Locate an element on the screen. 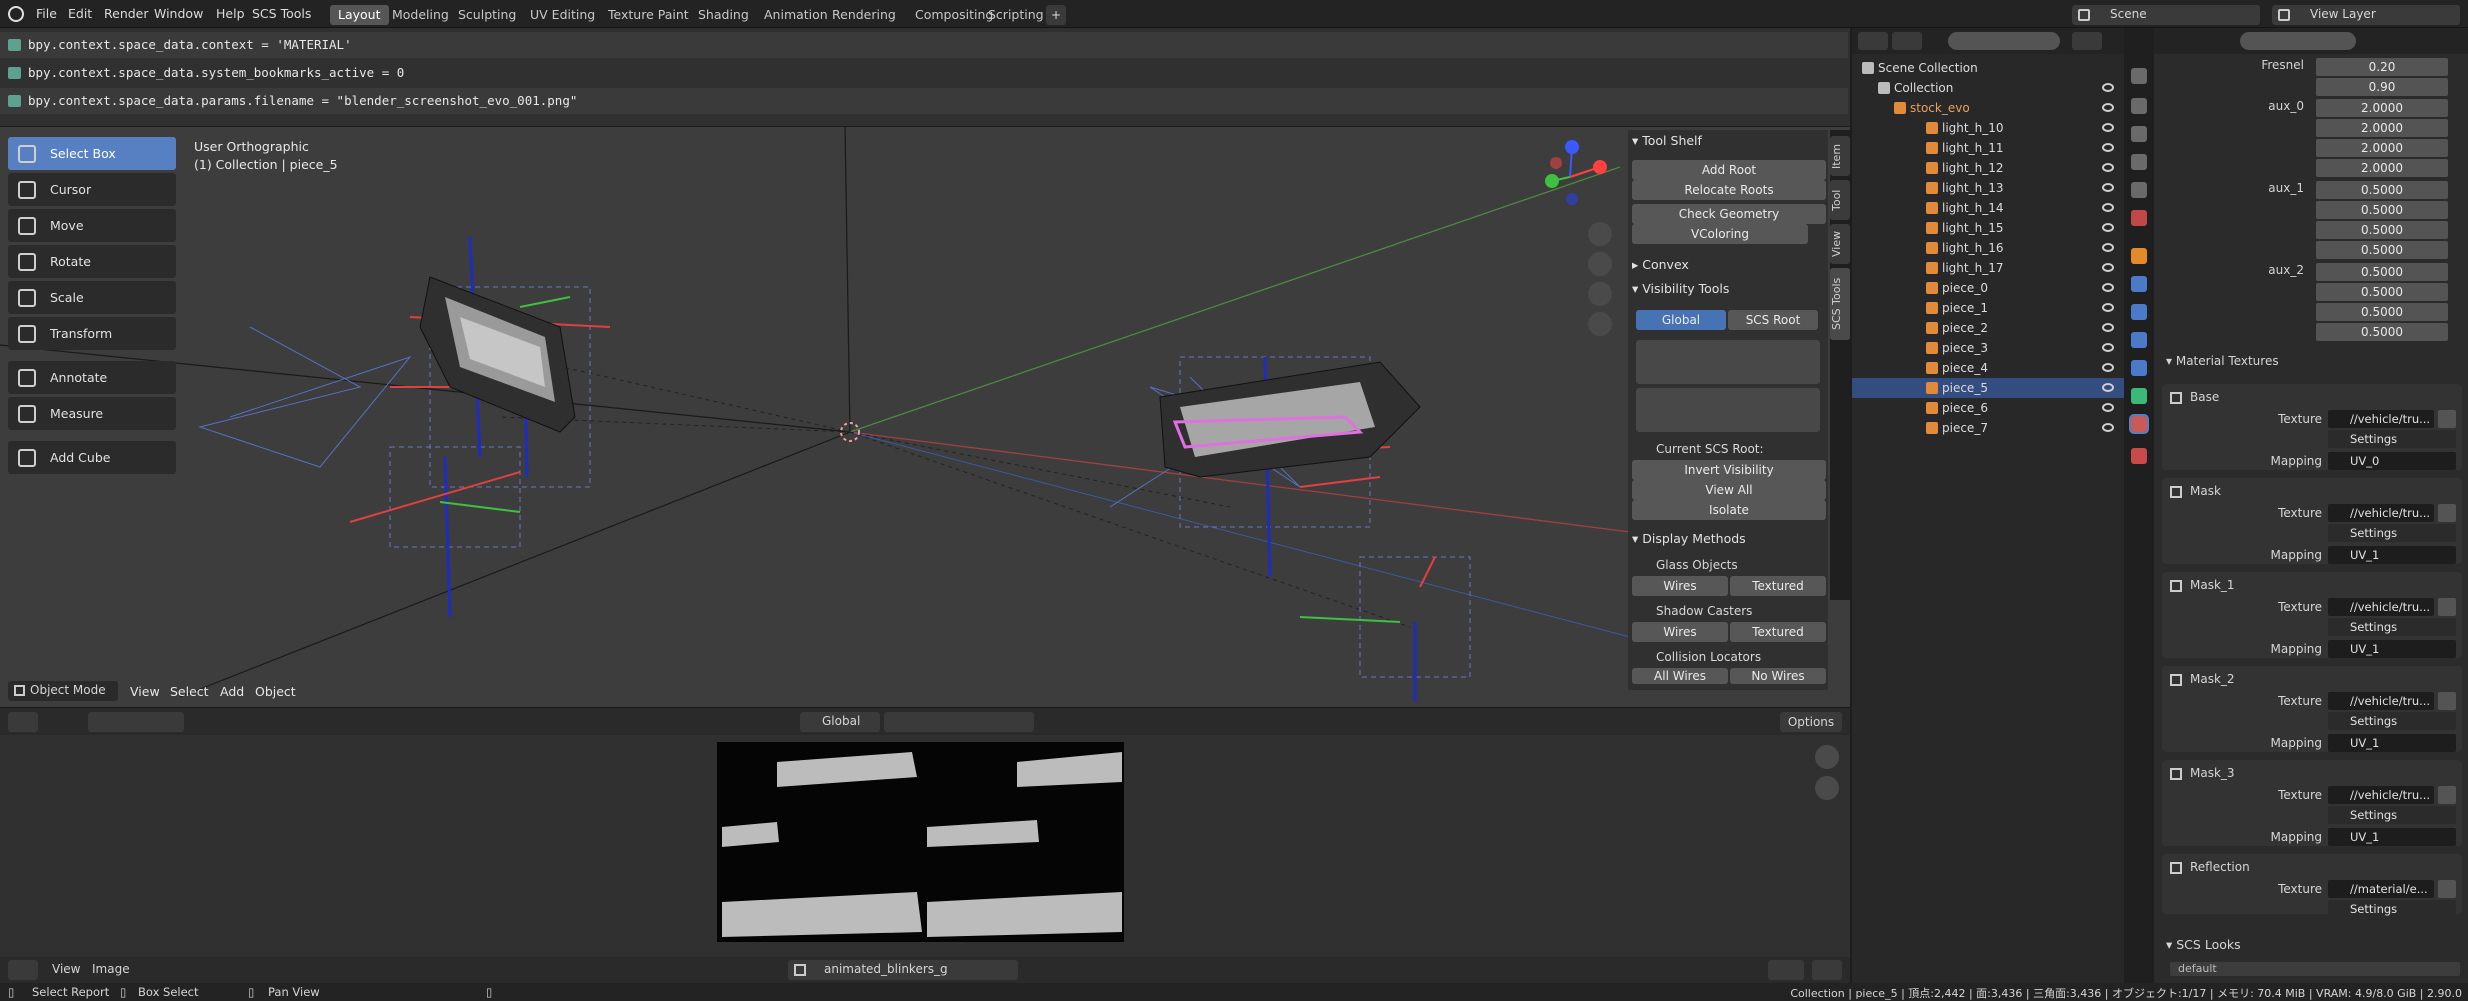  tab-view: View is located at coordinates (1840, 244).